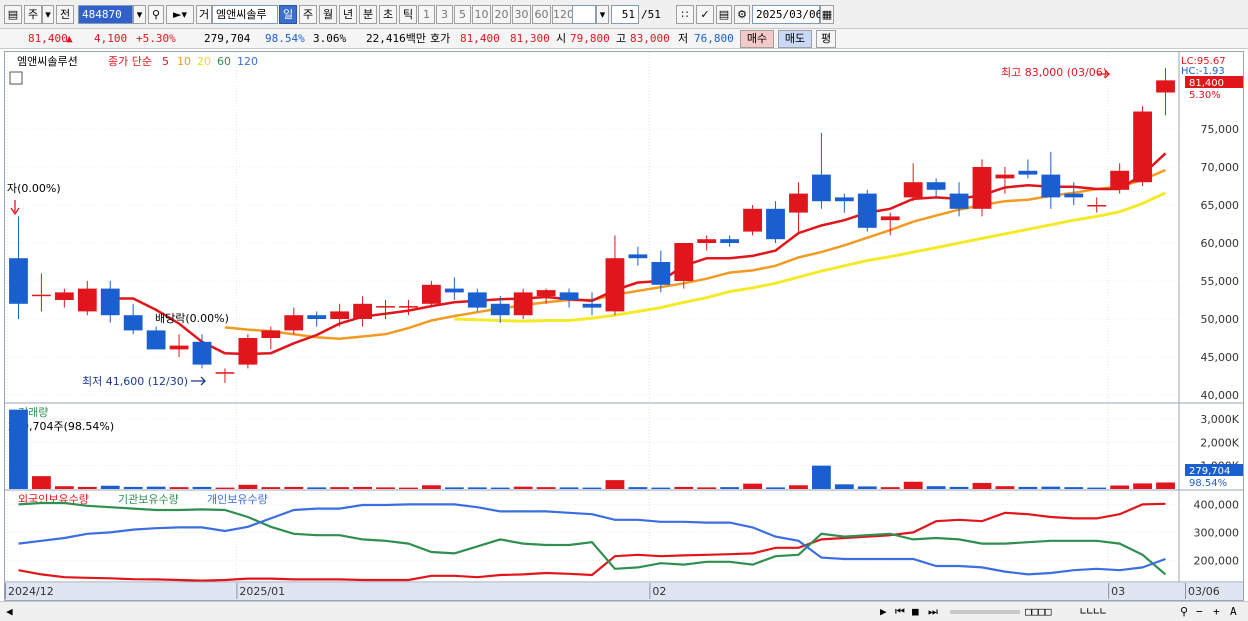  Describe the element at coordinates (245, 14) in the screenshot. I see `stock-name-field: 엠앤씨솔루` at that location.